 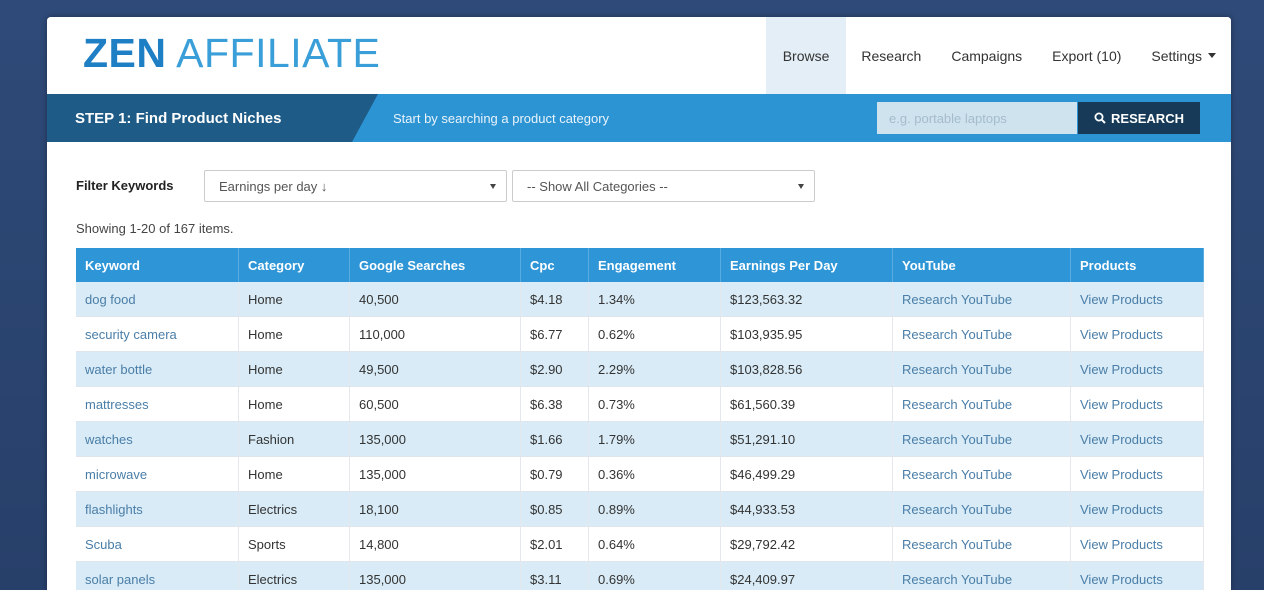 What do you see at coordinates (554, 369) in the screenshot?
I see `cpc-cell: $2.90` at bounding box center [554, 369].